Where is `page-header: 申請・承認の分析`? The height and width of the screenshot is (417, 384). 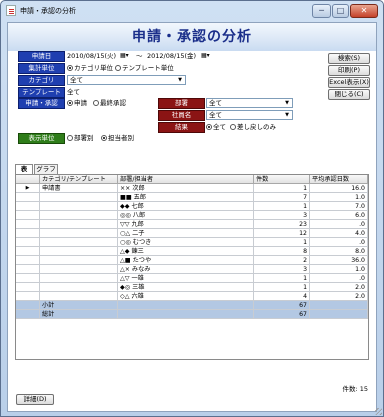
page-header: 申請・承認の分析 is located at coordinates (192, 37).